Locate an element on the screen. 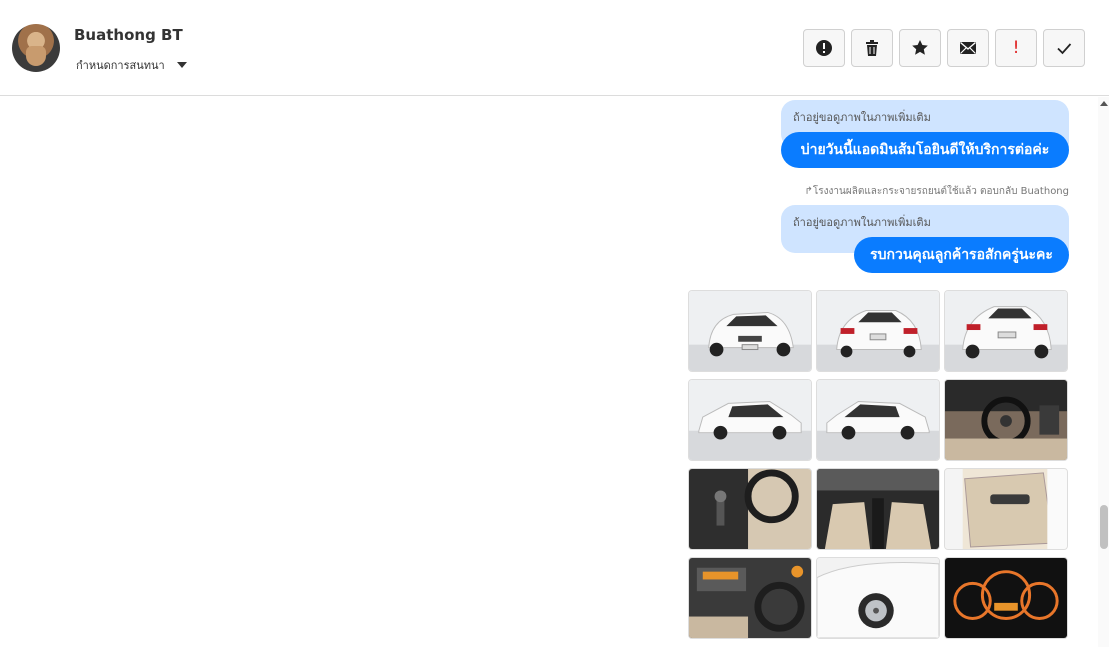 This screenshot has width=1109, height=647. wheel-closeup-photo is located at coordinates (878, 598).